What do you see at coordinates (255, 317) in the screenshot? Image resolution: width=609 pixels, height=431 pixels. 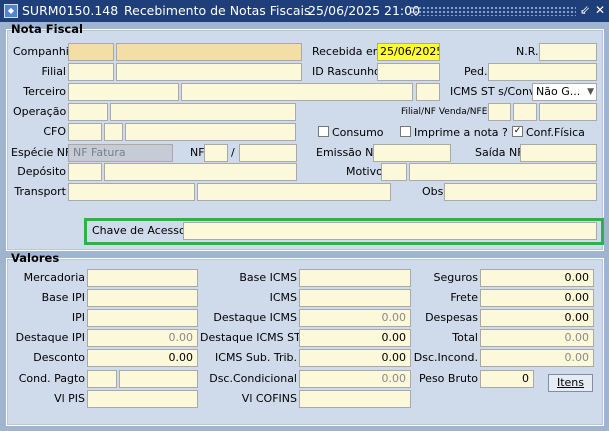 I see `destaque-icms-label: Destaque ICMS` at bounding box center [255, 317].